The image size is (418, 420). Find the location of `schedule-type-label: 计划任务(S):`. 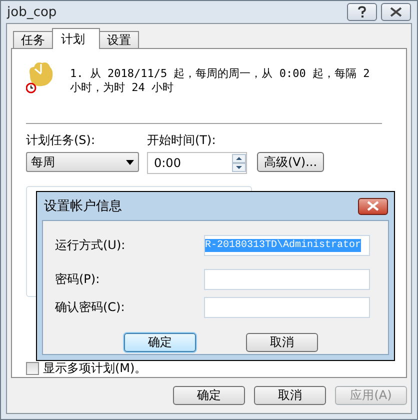

schedule-type-label: 计划任务(S): is located at coordinates (61, 140).